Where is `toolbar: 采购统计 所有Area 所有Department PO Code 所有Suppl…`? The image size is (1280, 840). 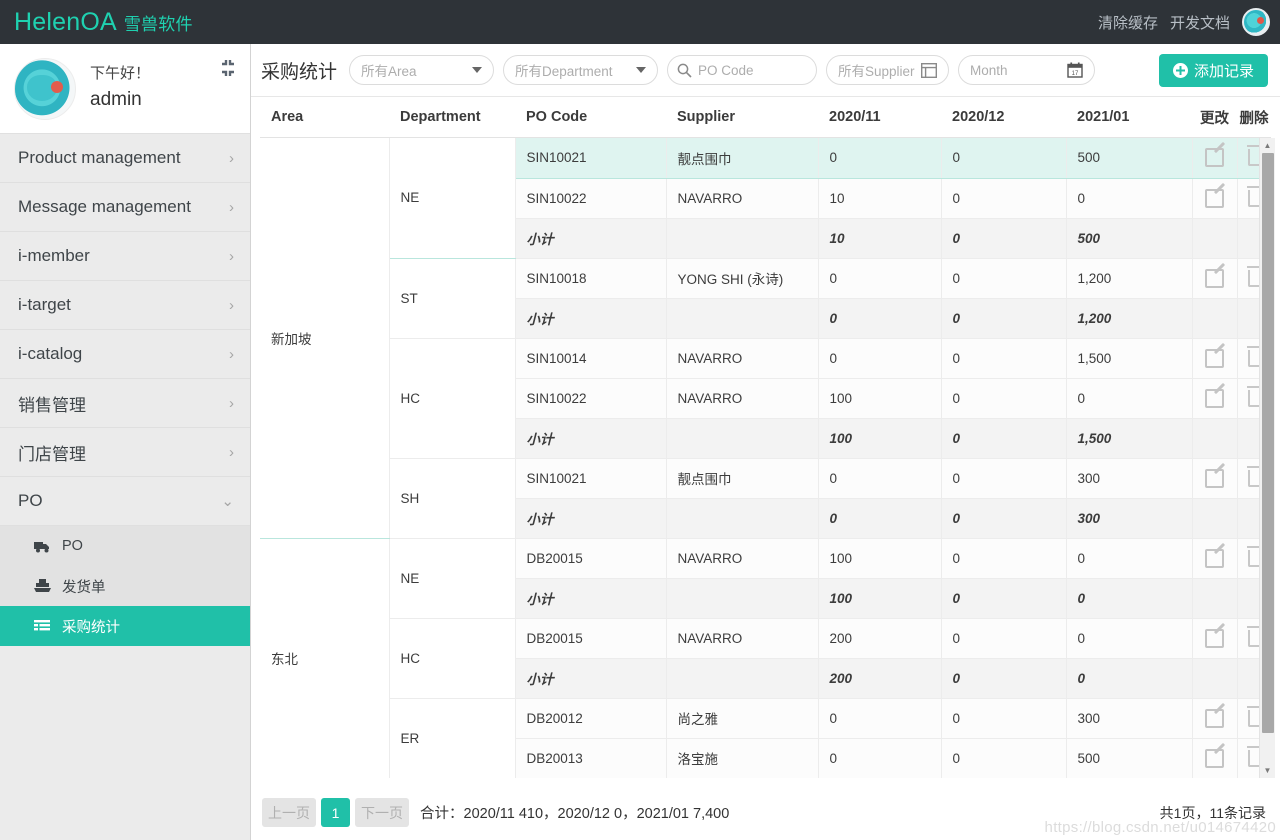
toolbar: 采购统计 所有Area 所有Department PO Code 所有Suppl… is located at coordinates (765, 70).